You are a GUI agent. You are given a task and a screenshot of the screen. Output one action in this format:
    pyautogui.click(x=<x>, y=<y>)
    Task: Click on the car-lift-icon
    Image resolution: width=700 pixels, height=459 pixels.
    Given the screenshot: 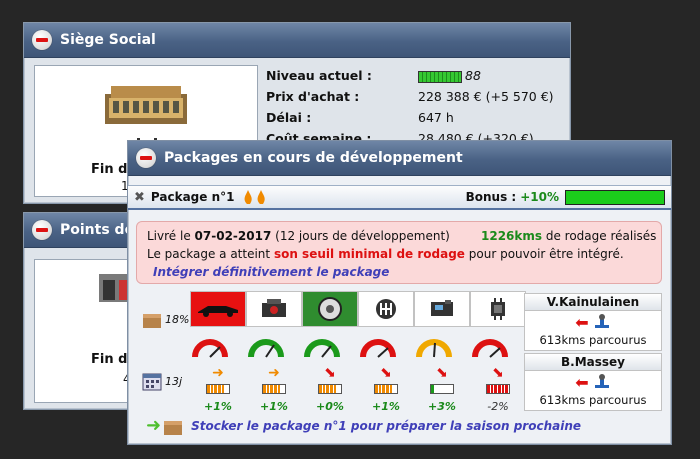 What is the action you would take?
    pyautogui.click(x=601, y=321)
    